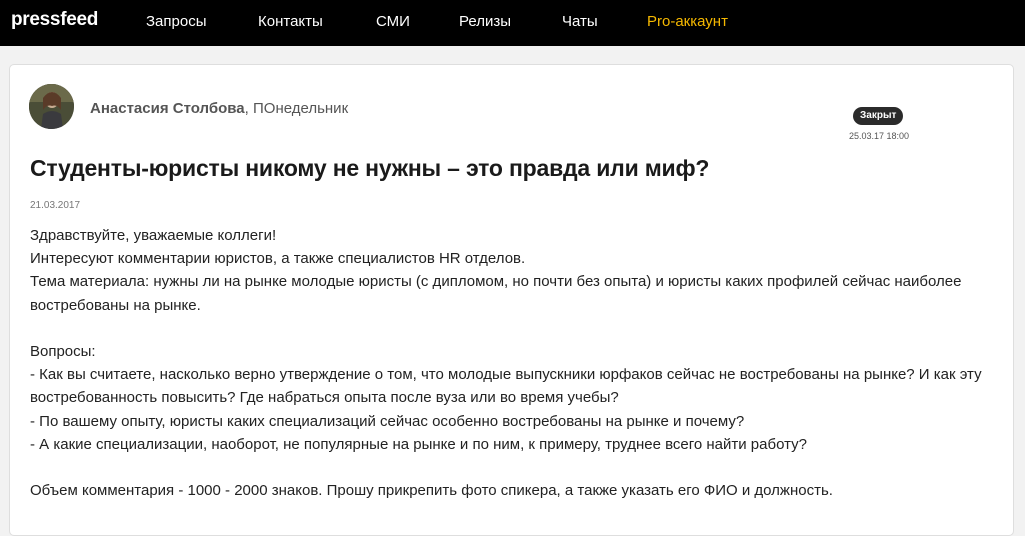  I want to click on status-badge: Закрыт, so click(878, 116).